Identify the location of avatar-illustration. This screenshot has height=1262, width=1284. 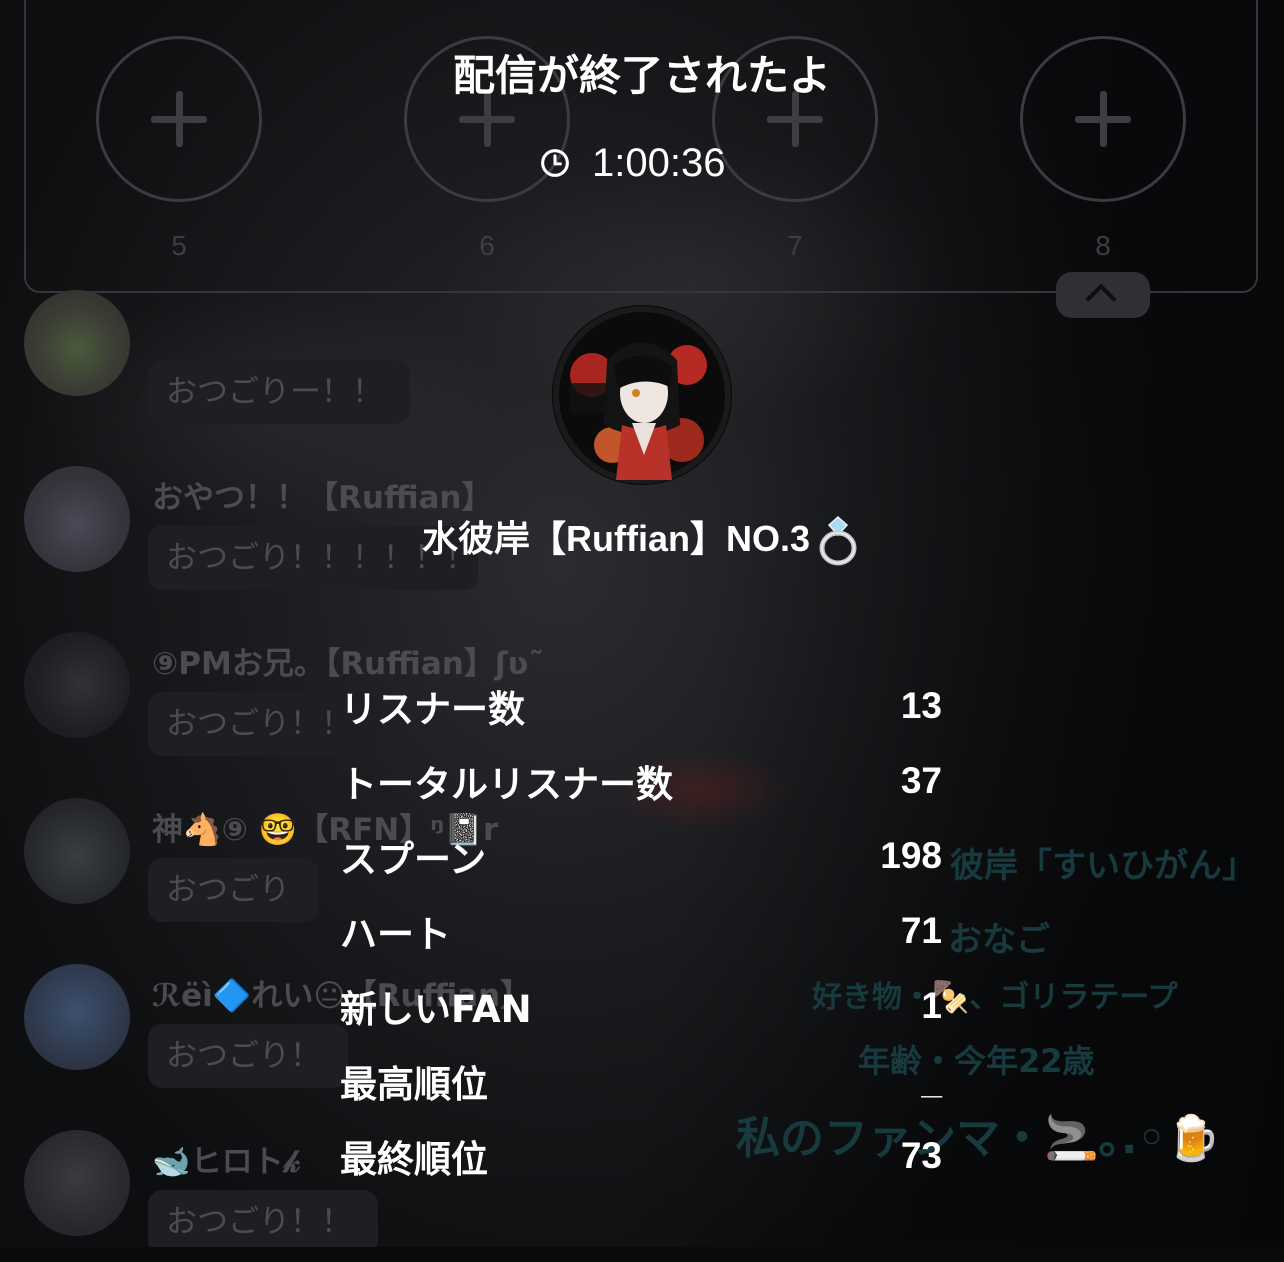
(642, 395).